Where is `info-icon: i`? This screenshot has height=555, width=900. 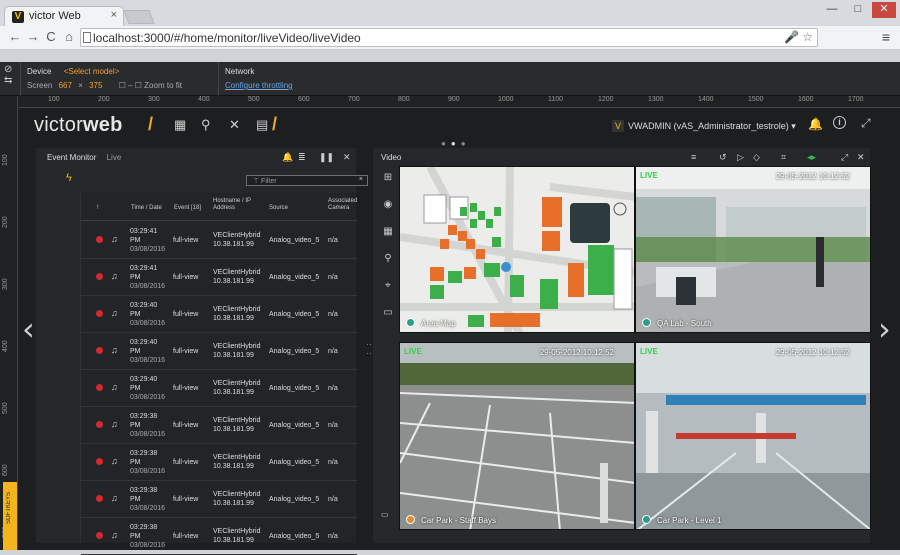
info-icon: i is located at coordinates (839, 122).